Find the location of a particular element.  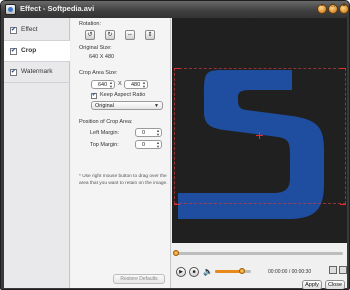

app-icon is located at coordinates (10, 9).